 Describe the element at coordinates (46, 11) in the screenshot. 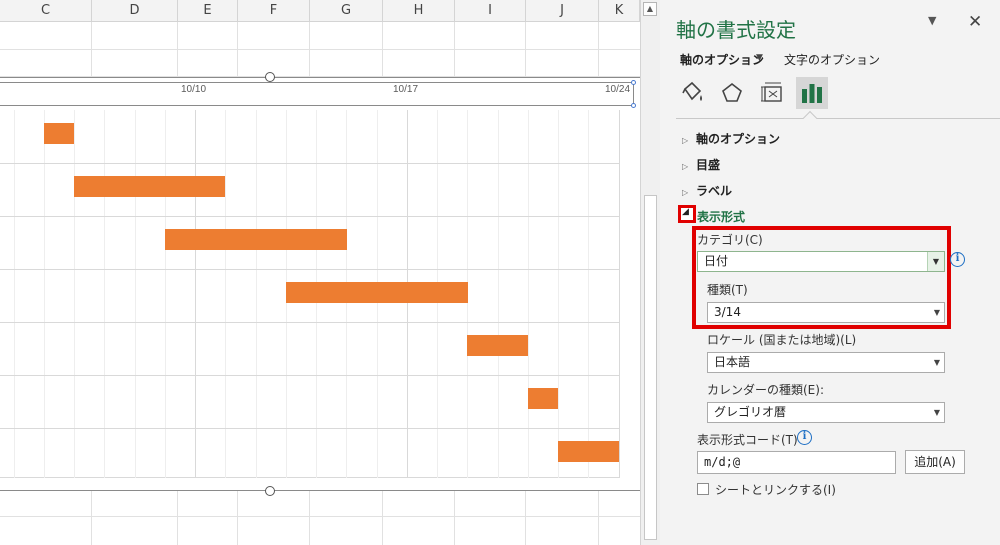

I see `column-header-c: C` at that location.